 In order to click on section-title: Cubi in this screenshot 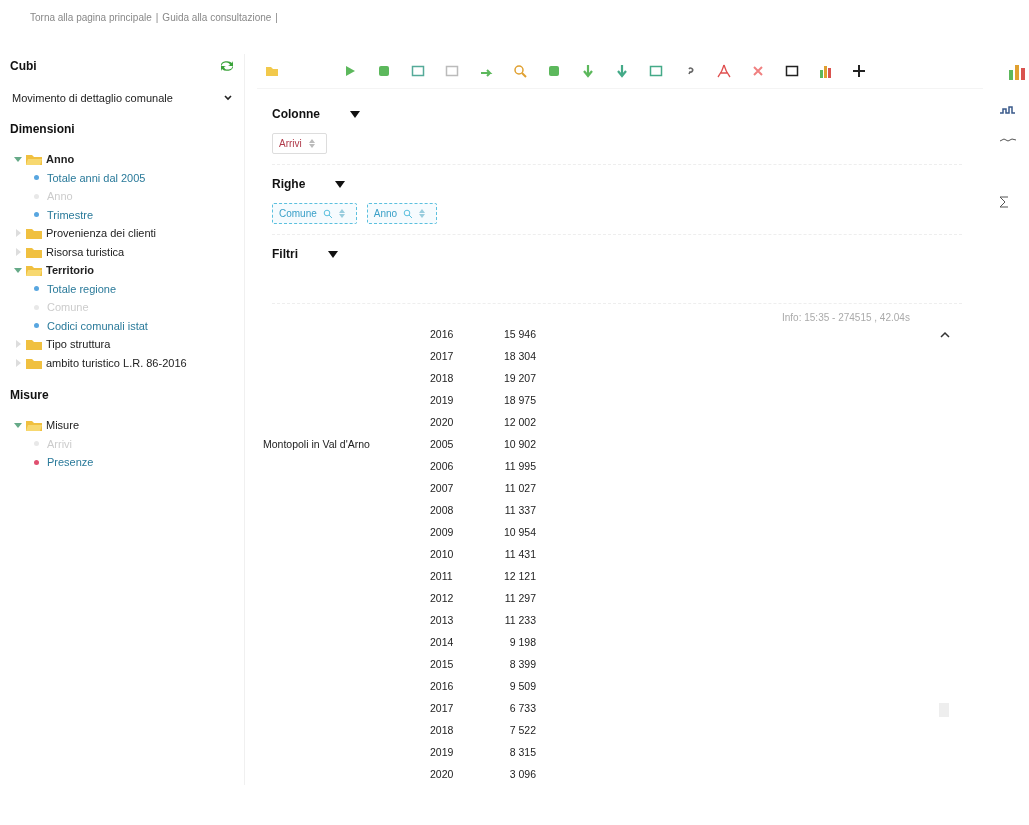, I will do `click(23, 66)`.